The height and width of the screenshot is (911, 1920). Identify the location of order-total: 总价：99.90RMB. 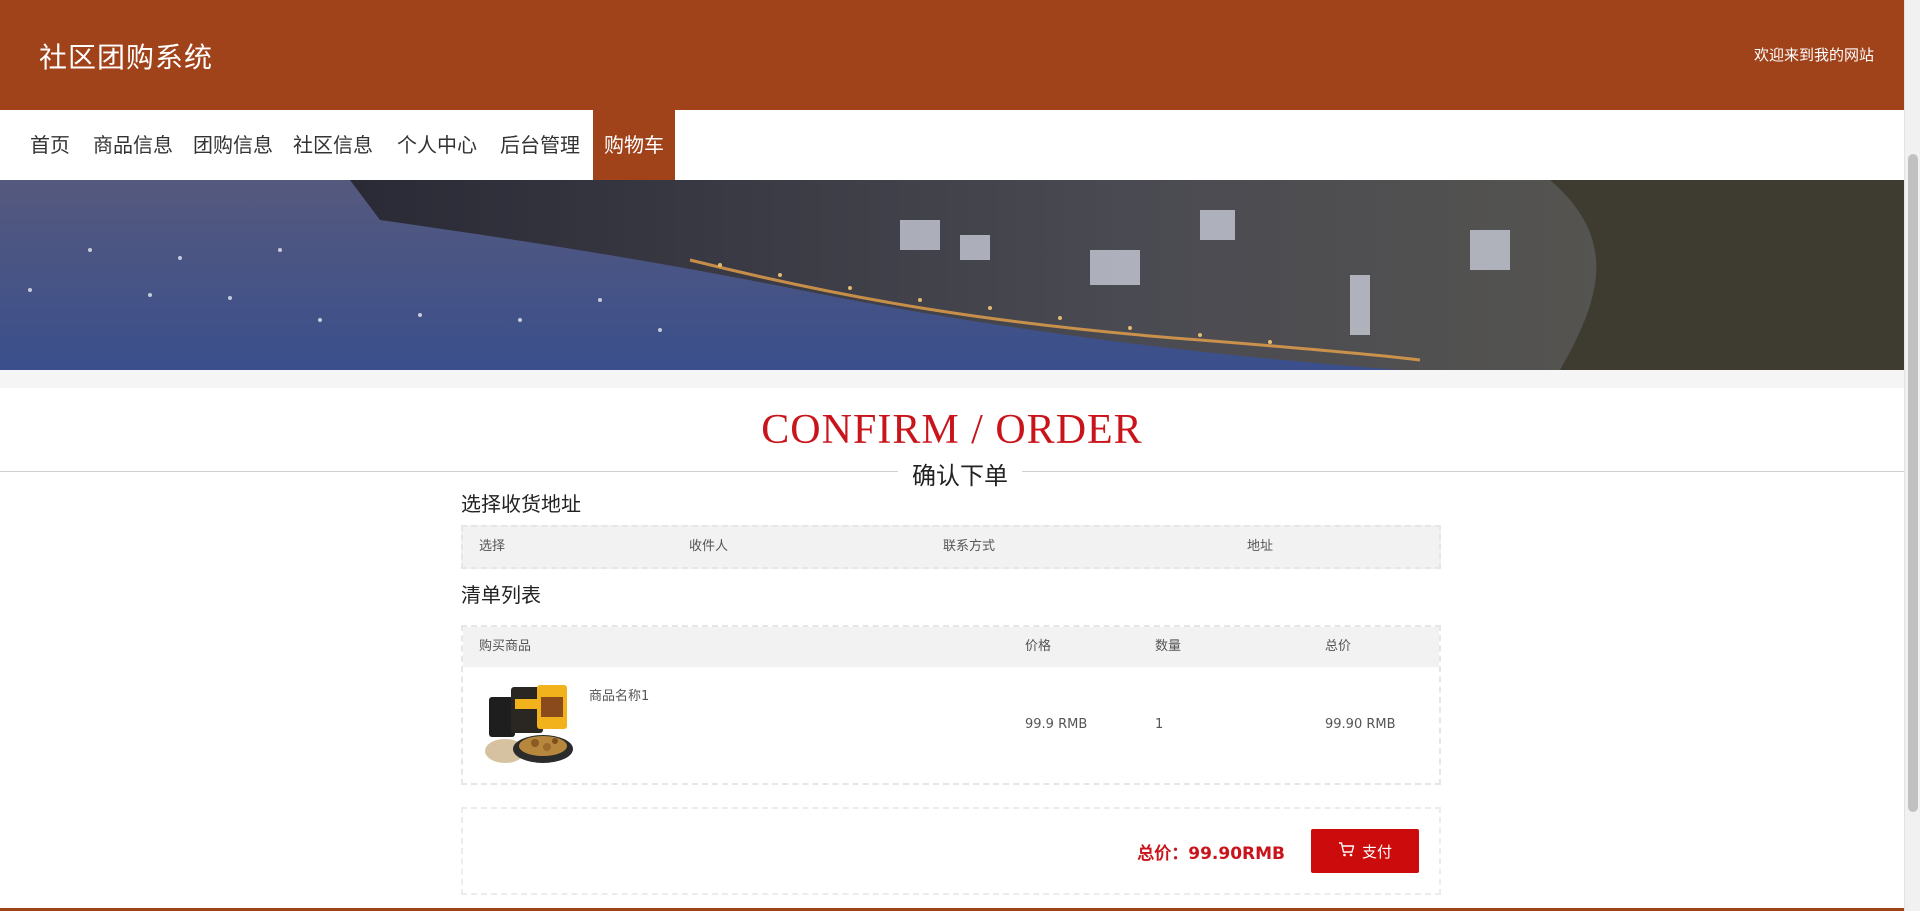
(1211, 854).